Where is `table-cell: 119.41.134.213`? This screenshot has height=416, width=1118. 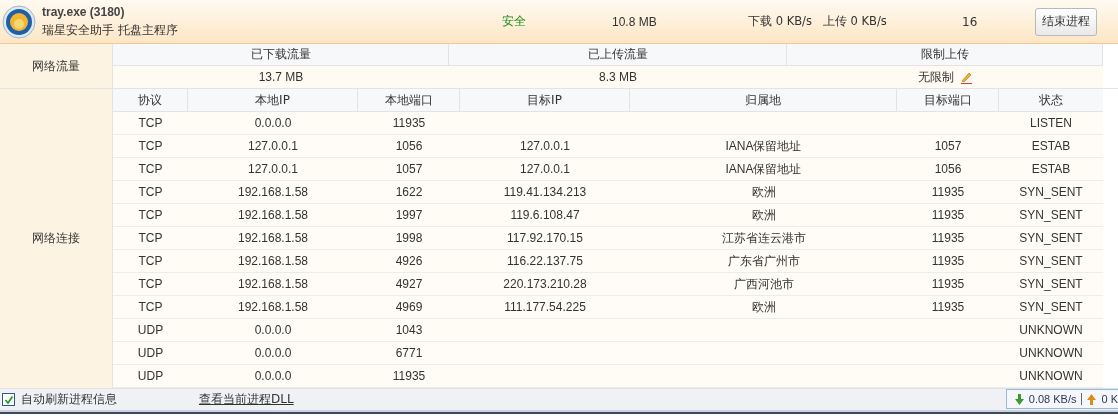
table-cell: 119.41.134.213 is located at coordinates (545, 192).